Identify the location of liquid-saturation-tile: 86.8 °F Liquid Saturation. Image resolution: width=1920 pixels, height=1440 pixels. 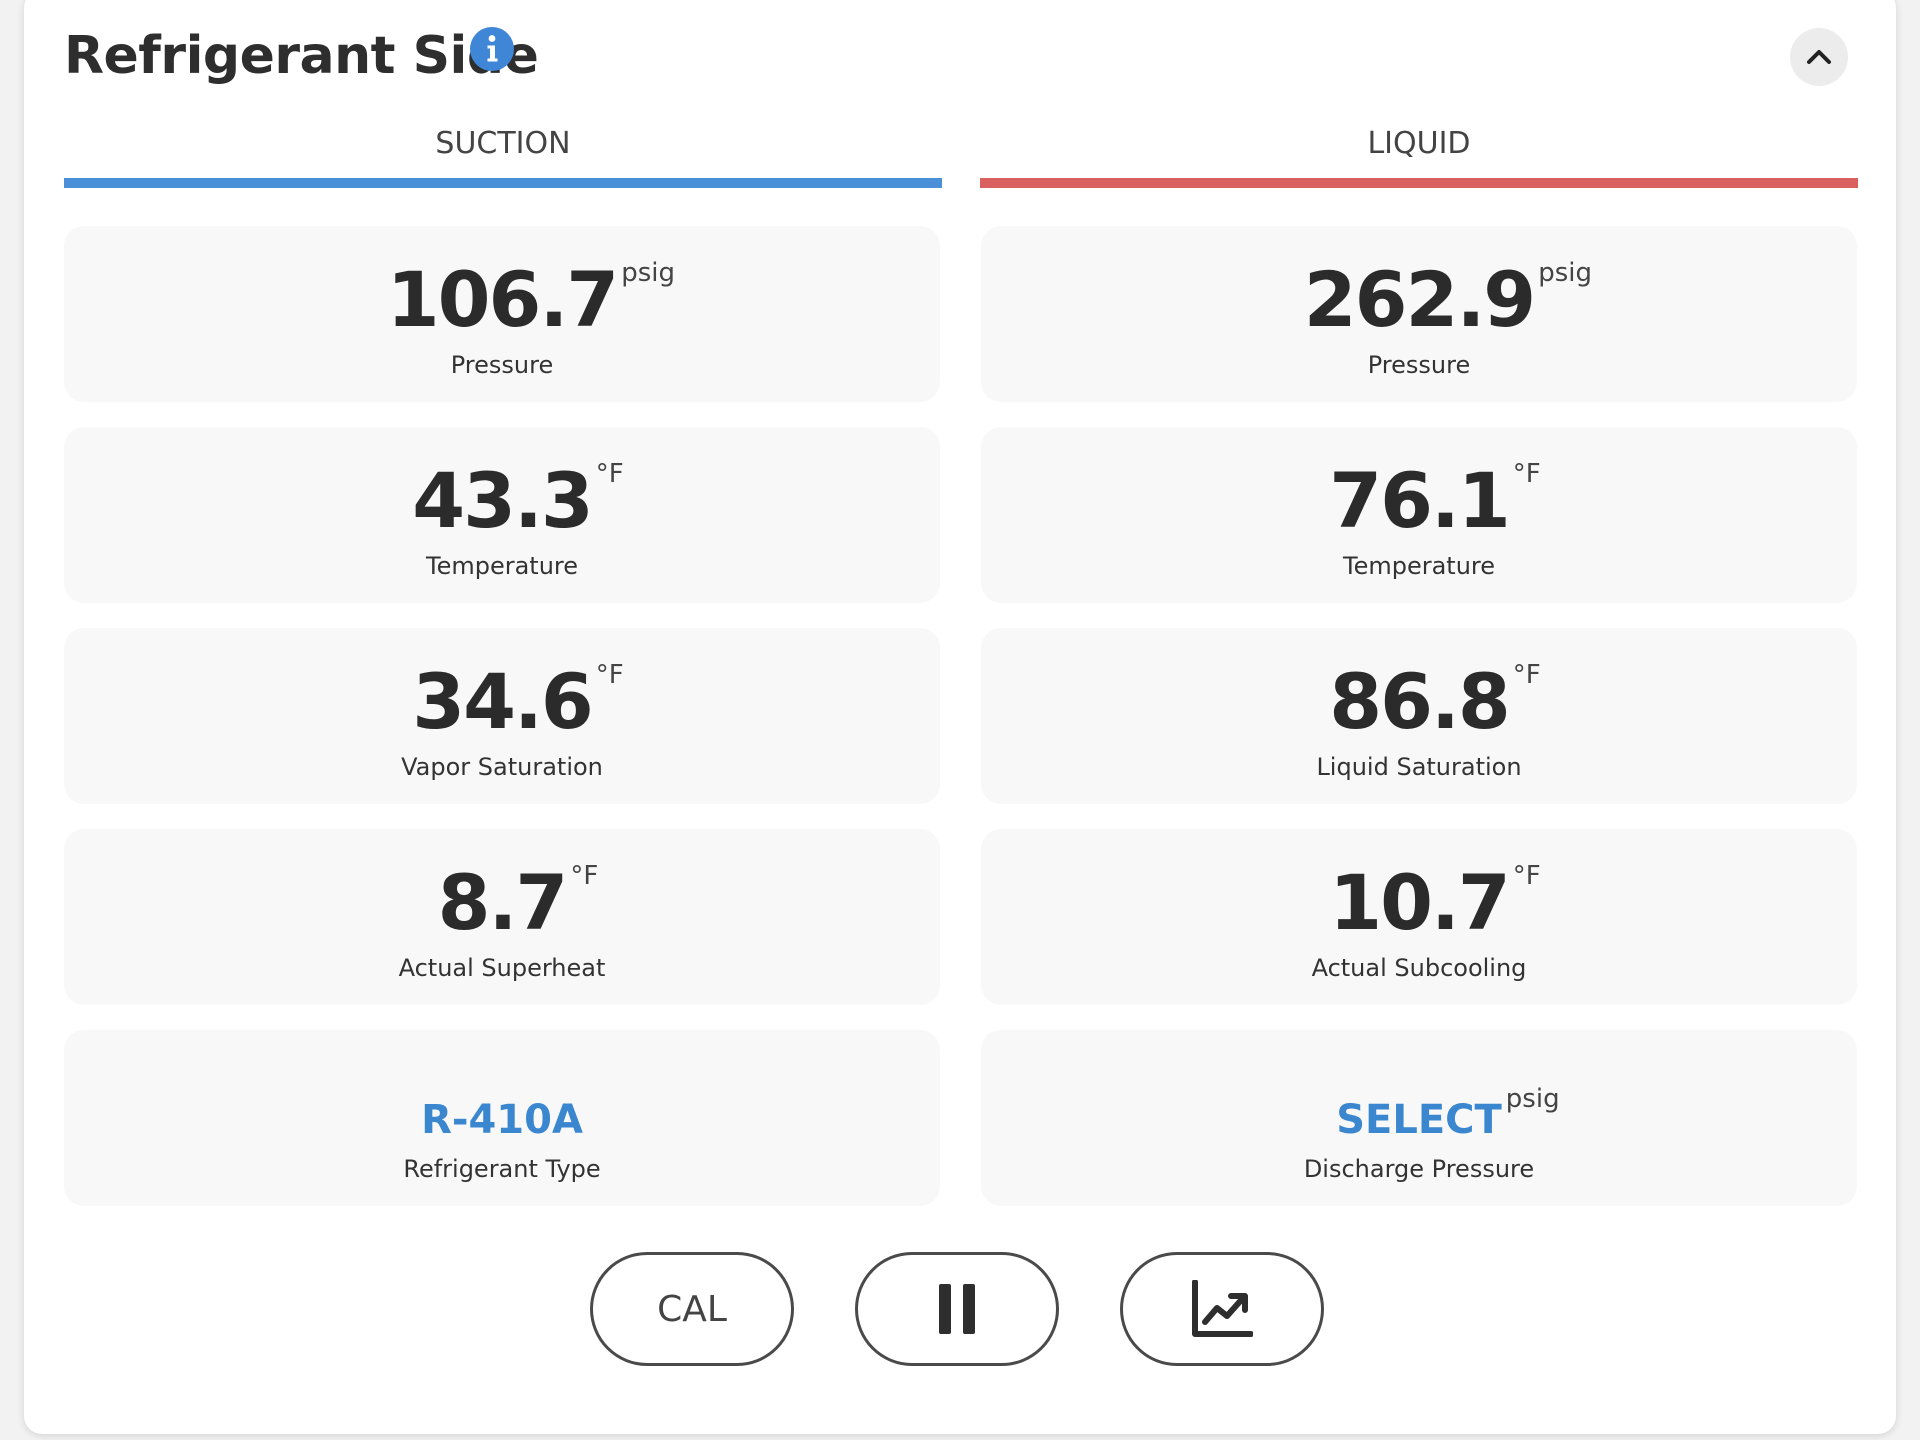
(1419, 716).